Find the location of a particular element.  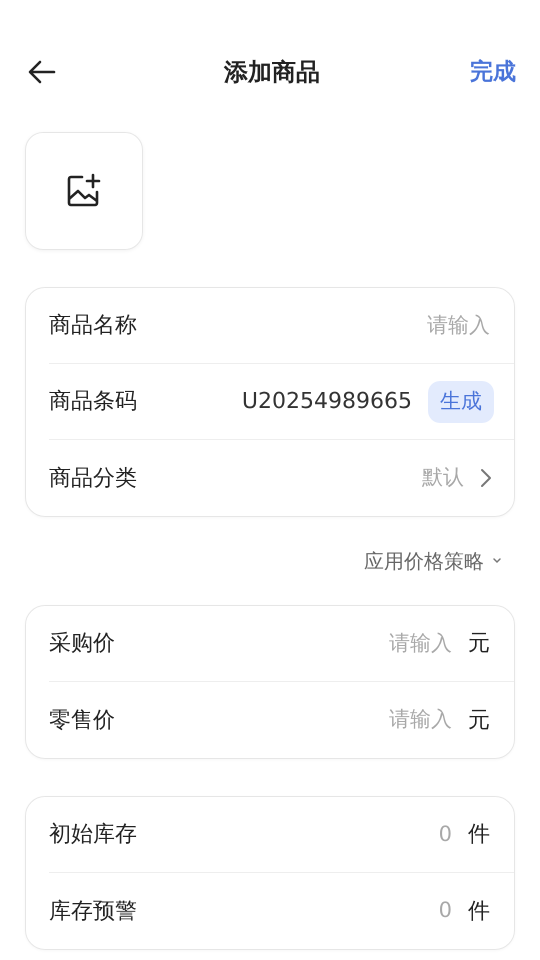

barcode-value: U20254989665 is located at coordinates (327, 402).